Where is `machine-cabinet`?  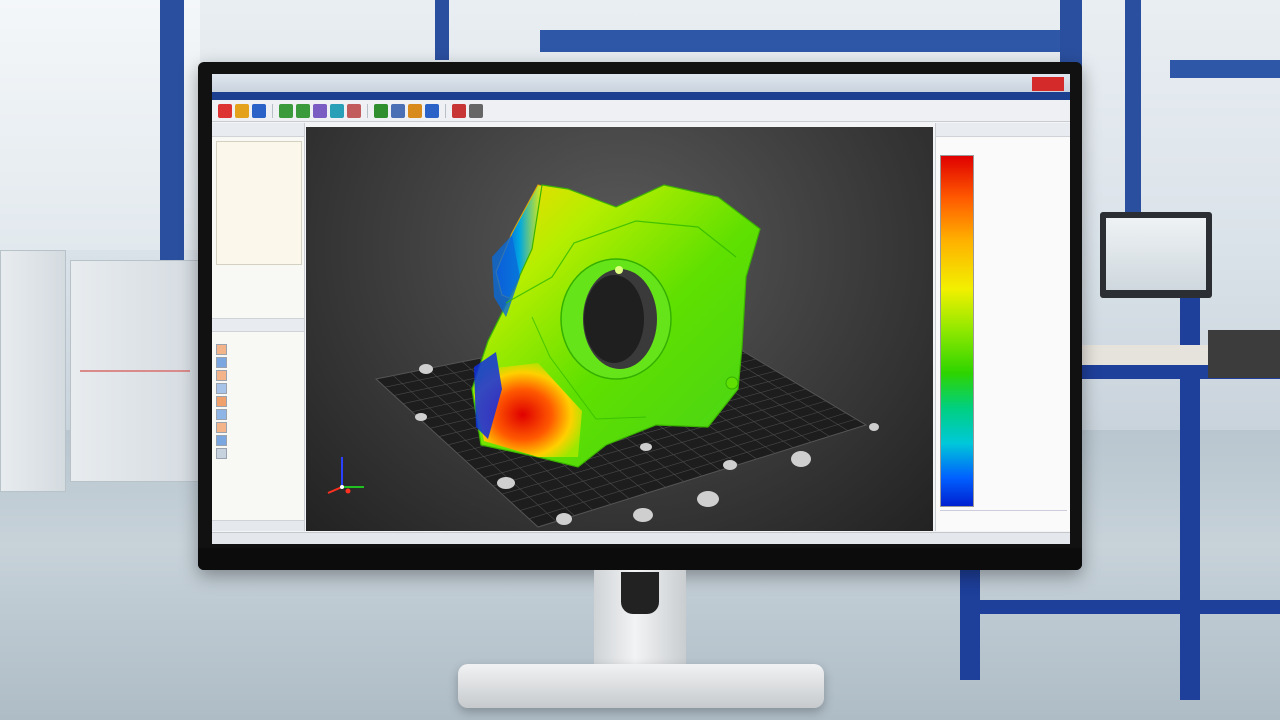 machine-cabinet is located at coordinates (33, 371).